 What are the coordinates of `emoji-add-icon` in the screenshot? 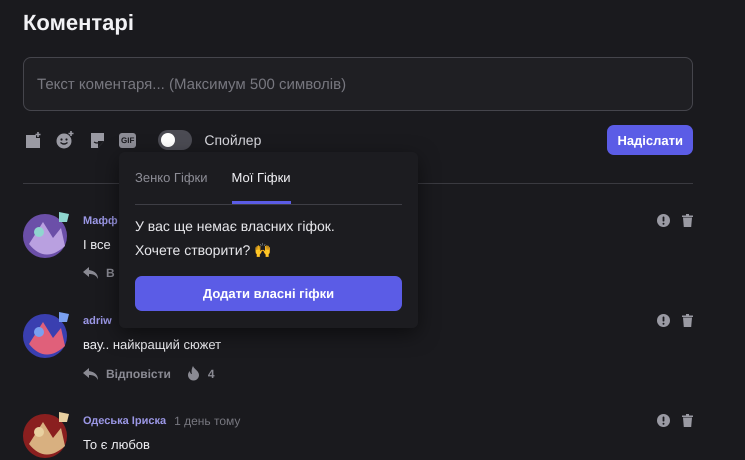 It's located at (65, 140).